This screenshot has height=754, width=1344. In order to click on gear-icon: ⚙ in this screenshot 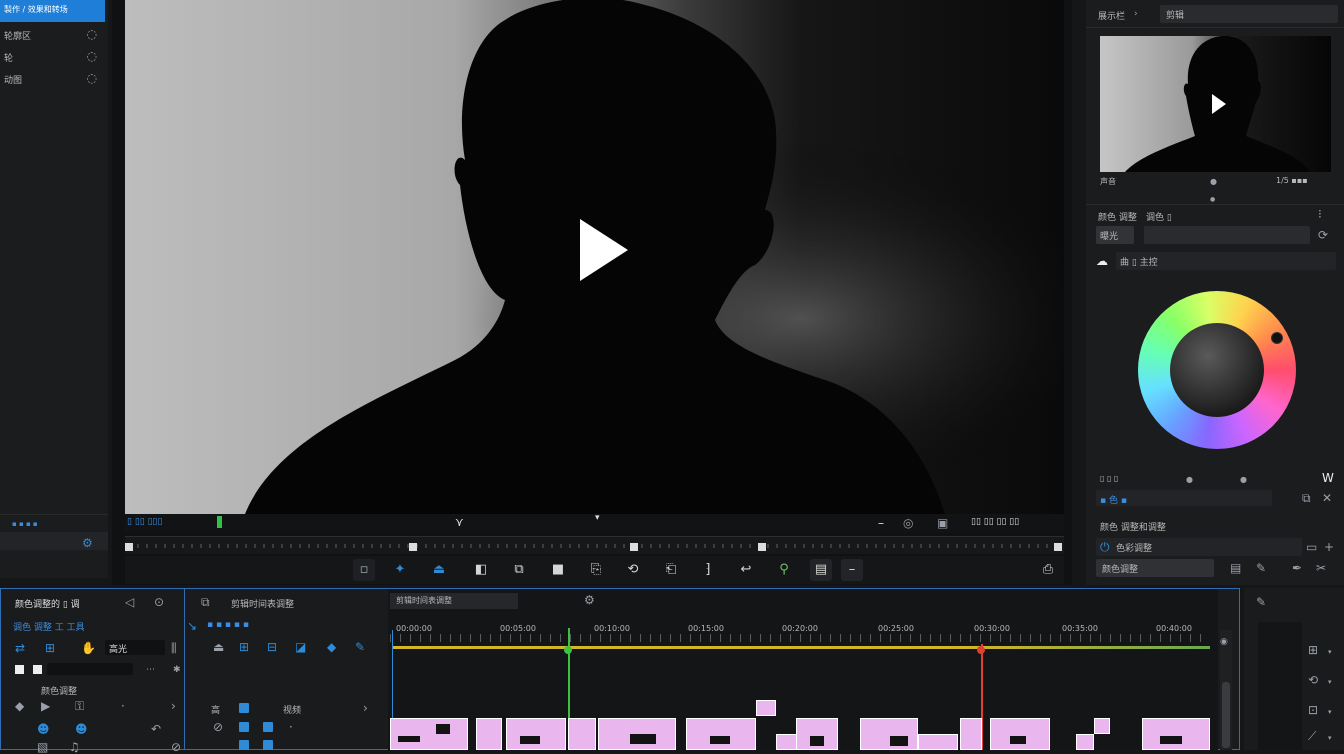, I will do `click(589, 600)`.